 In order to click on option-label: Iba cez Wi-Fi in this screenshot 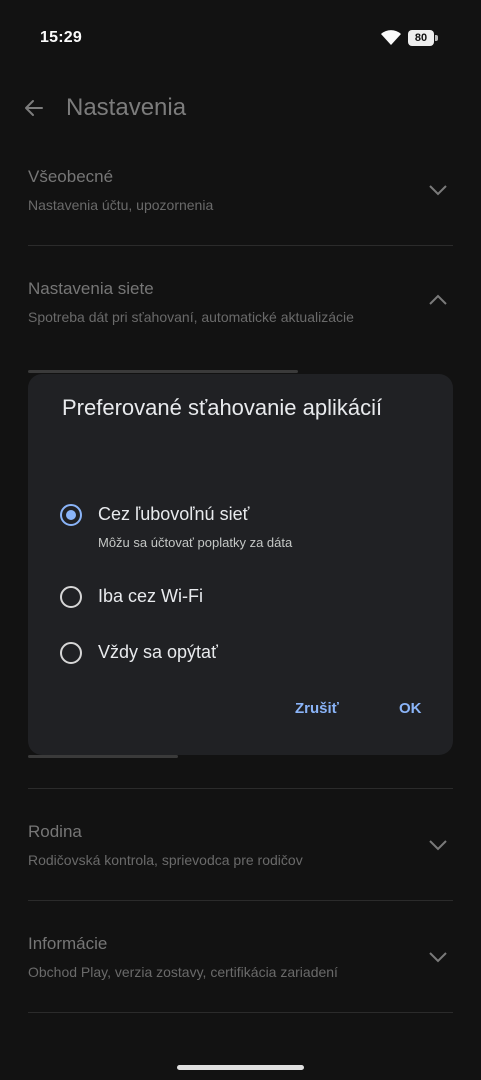, I will do `click(150, 596)`.